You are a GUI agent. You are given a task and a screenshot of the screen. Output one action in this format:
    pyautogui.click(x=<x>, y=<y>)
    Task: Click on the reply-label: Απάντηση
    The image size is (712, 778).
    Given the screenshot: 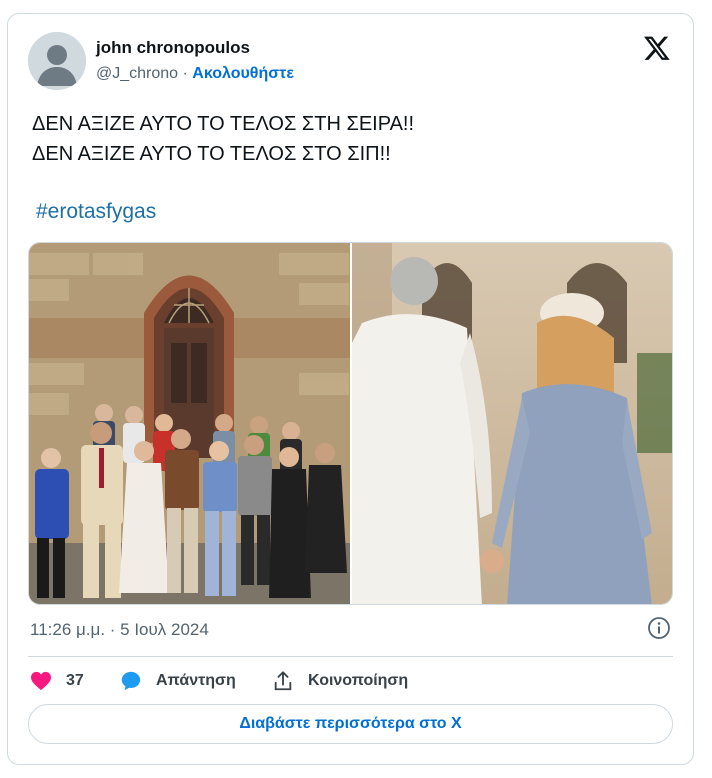 What is the action you would take?
    pyautogui.click(x=196, y=680)
    